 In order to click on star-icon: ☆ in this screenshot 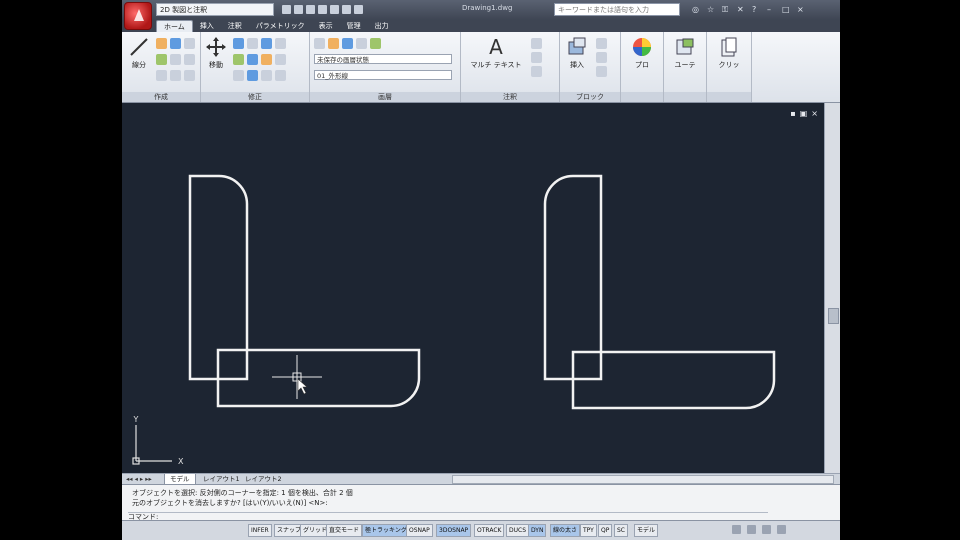, I will do `click(711, 9)`.